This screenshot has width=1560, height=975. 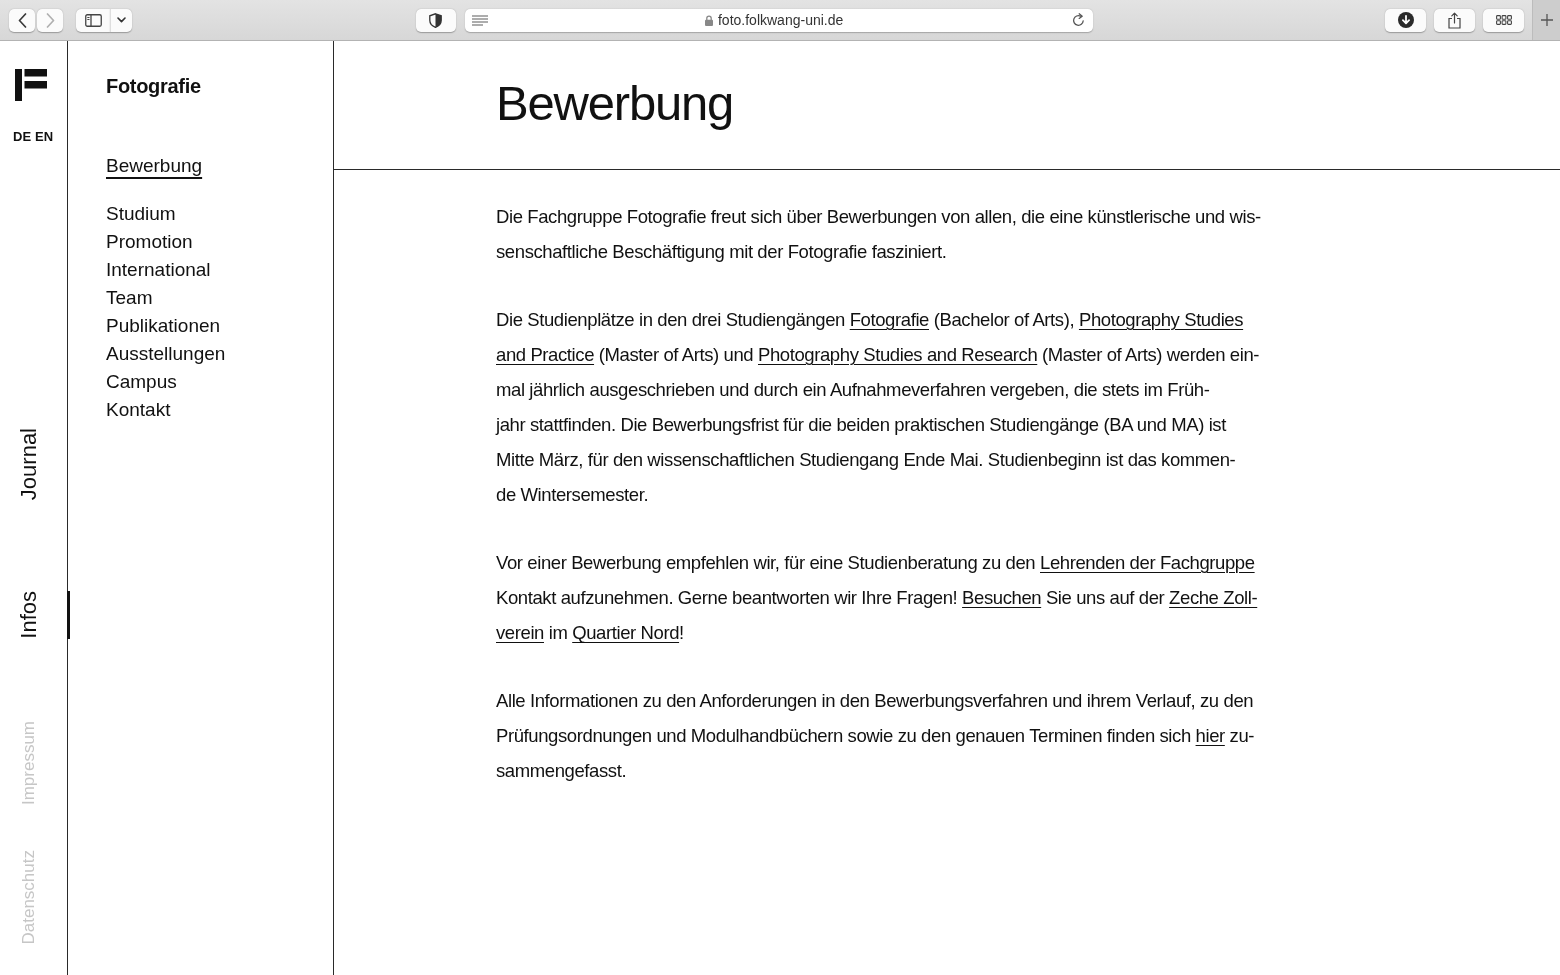 I want to click on text-link: Photography Studies, so click(x=1161, y=319).